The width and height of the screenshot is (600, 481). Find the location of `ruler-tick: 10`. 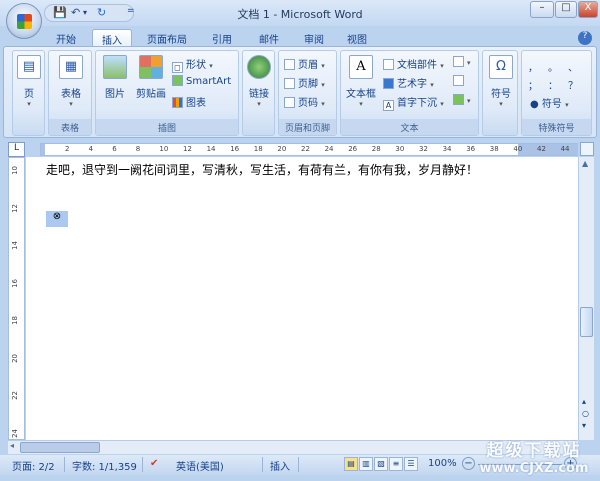

ruler-tick: 10 is located at coordinates (15, 170).